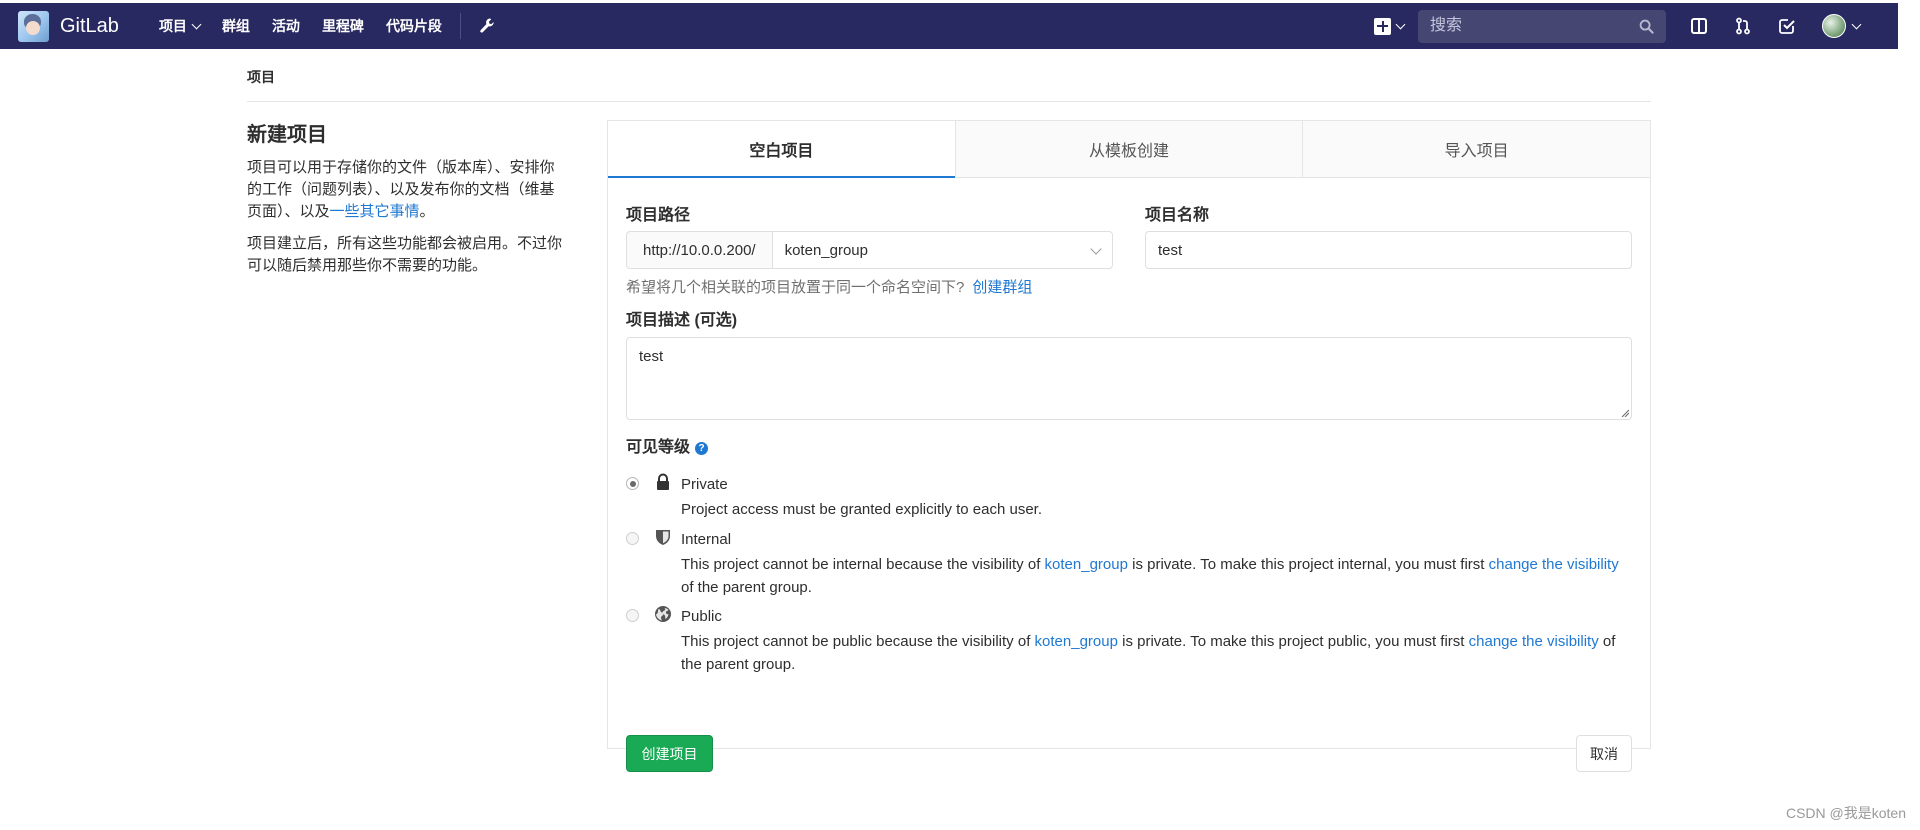 The width and height of the screenshot is (1920, 830). I want to click on top-navbar: GitLab 项目 群组 活动 里程碑 代码片段, so click(949, 26).